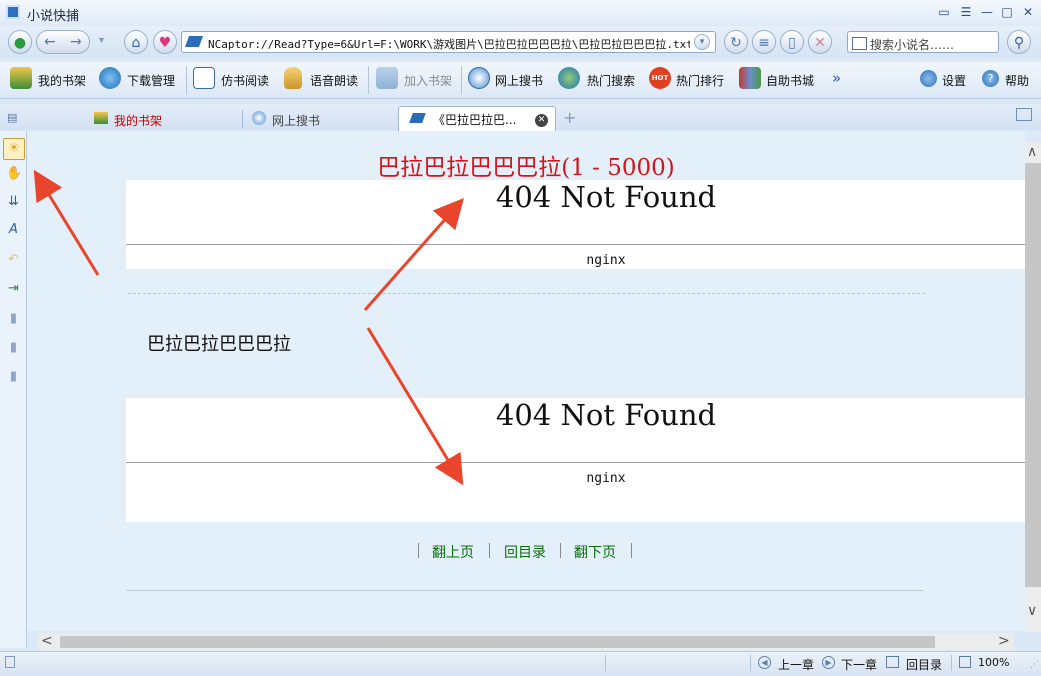 This screenshot has width=1041, height=676. I want to click on scroll-down-icon: ∨, so click(1032, 611).